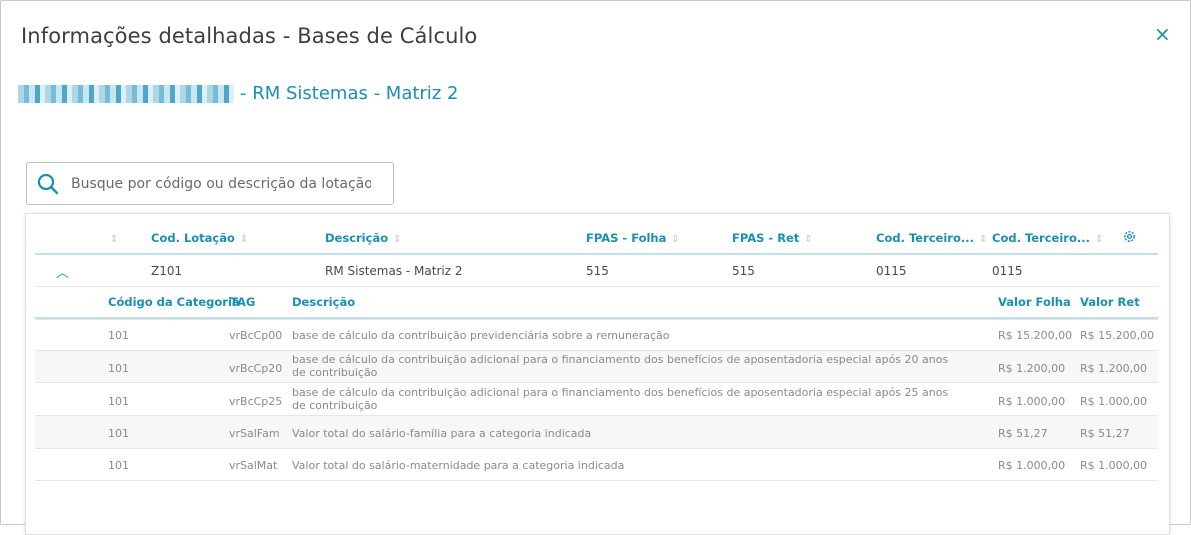  Describe the element at coordinates (394, 271) in the screenshot. I see `cell-descricao: RM Sistemas - Matriz 2` at that location.